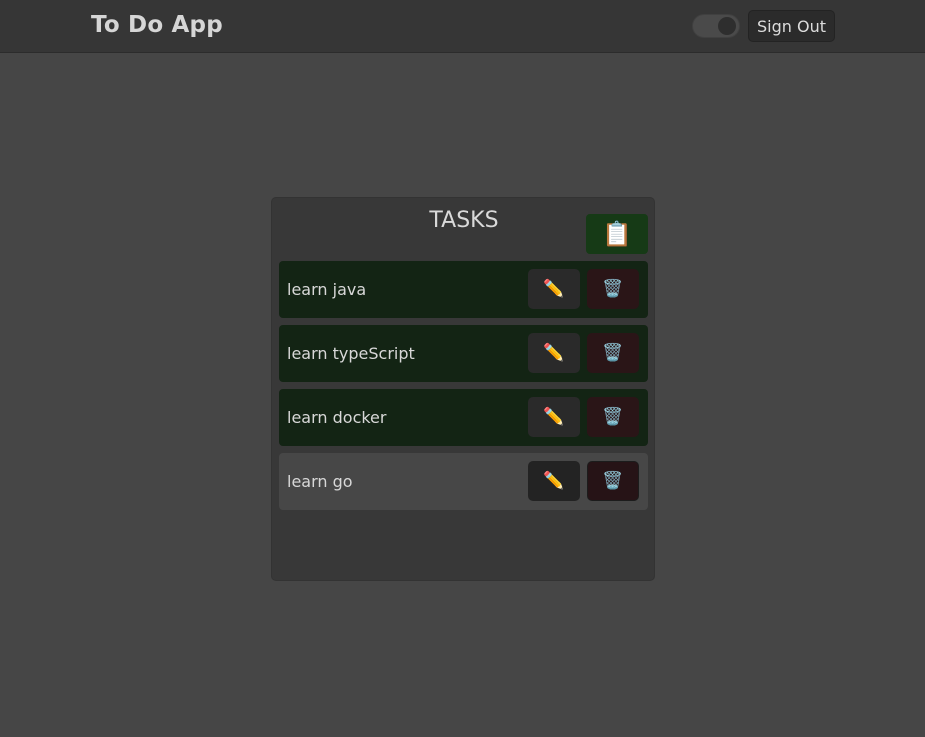 The image size is (925, 737). I want to click on task-item: learn typeScript ✏️ 🗑️, so click(463, 353).